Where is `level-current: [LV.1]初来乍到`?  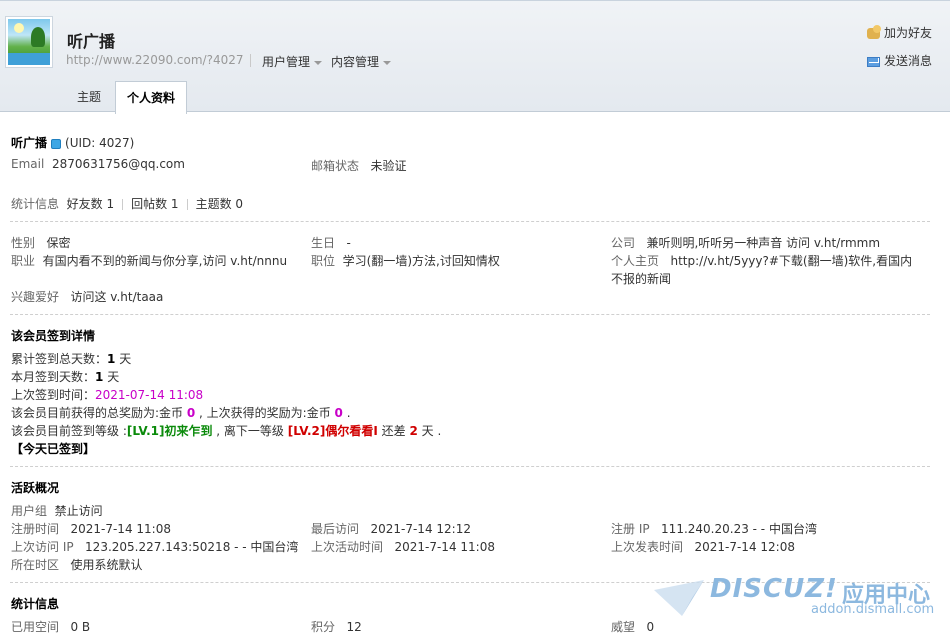
level-current: [LV.1]初来乍到 is located at coordinates (169, 431).